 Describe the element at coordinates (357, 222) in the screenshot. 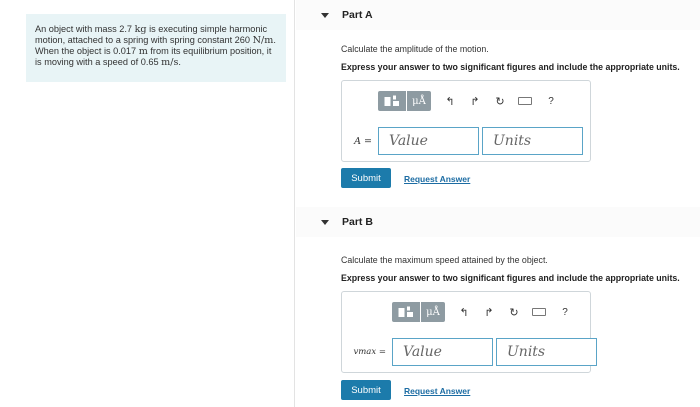

I see `part-b-title: Part B` at that location.